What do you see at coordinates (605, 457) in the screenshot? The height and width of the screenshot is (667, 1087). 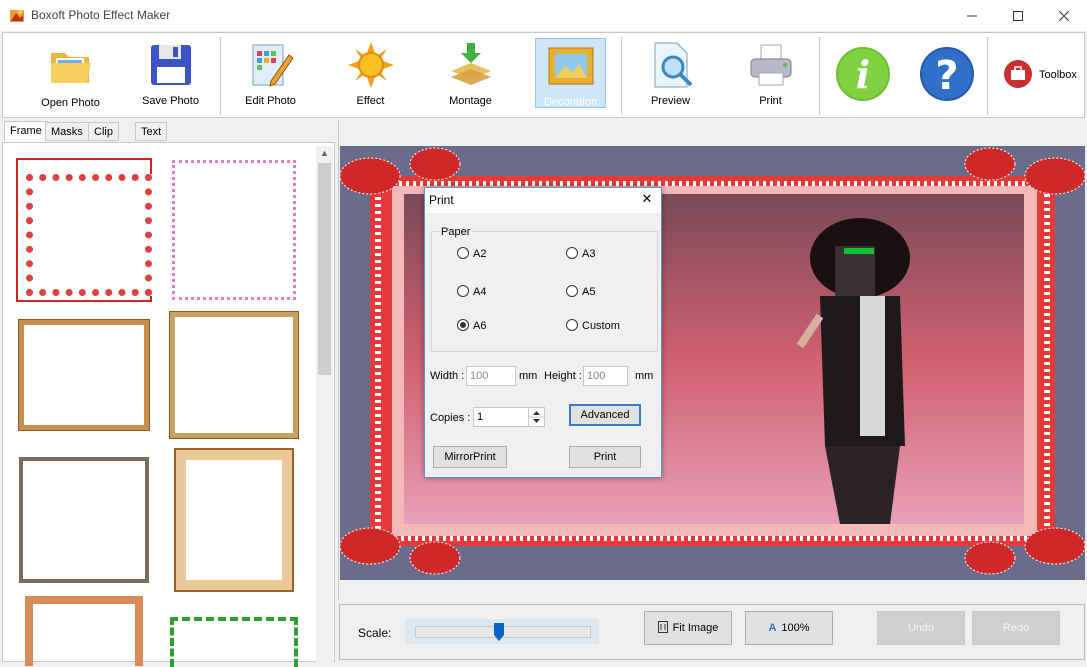 I see `dialog-print-button: Print` at bounding box center [605, 457].